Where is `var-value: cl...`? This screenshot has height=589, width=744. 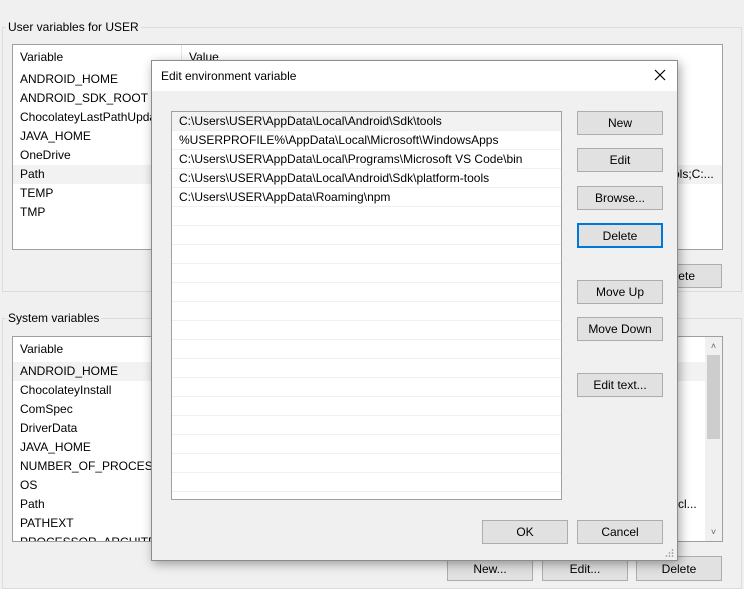
var-value: cl... is located at coordinates (687, 504).